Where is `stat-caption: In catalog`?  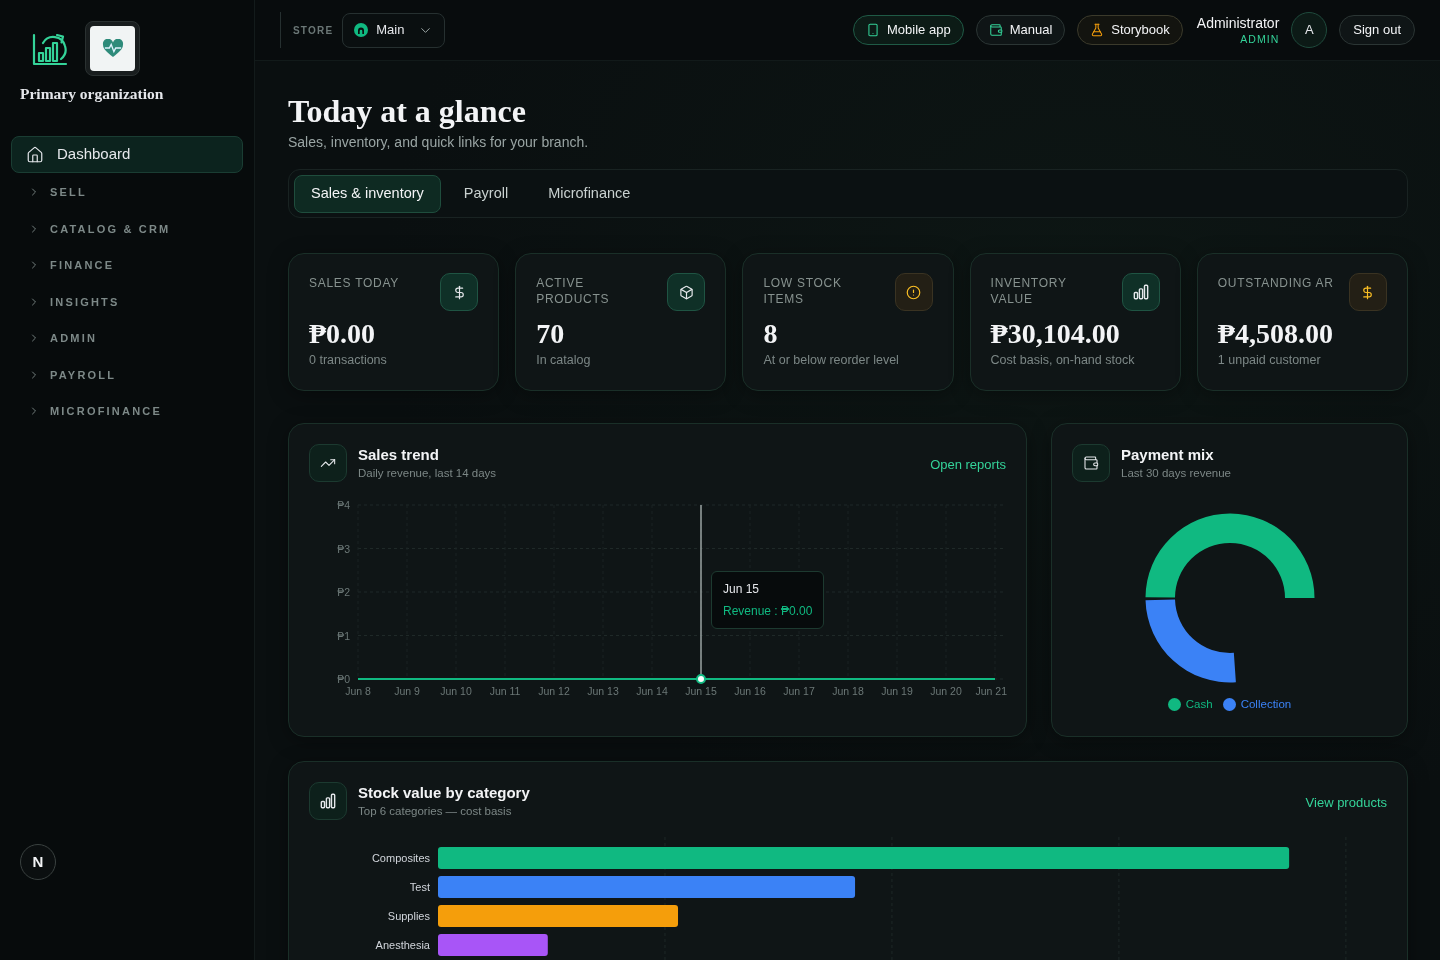
stat-caption: In catalog is located at coordinates (563, 360).